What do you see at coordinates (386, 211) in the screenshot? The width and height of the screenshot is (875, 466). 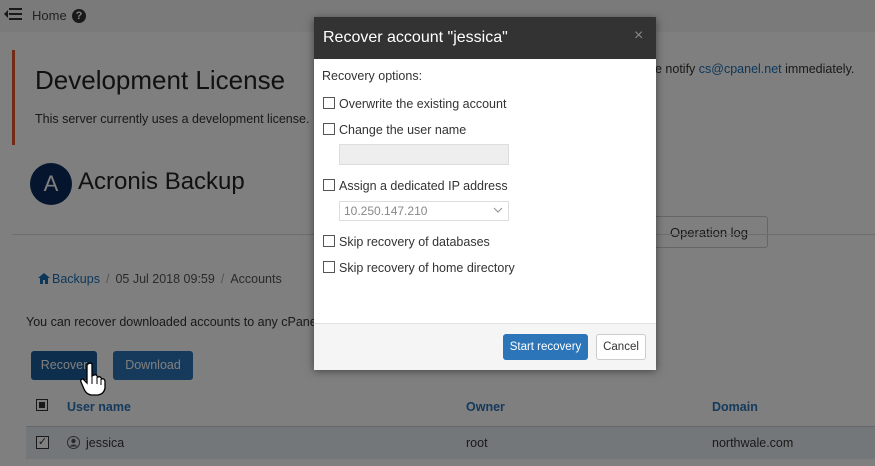 I see `ip-address-value: 10.250.147.210` at bounding box center [386, 211].